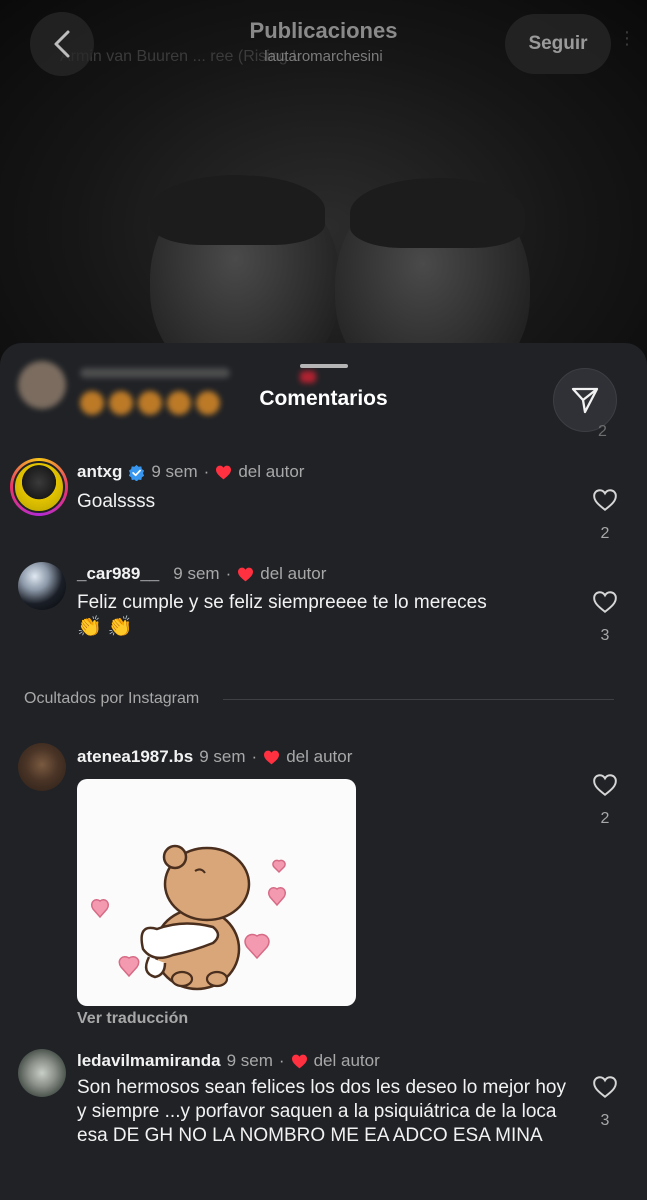 This screenshot has height=1200, width=647. Describe the element at coordinates (323, 383) in the screenshot. I see `blurred-comment-row` at that location.